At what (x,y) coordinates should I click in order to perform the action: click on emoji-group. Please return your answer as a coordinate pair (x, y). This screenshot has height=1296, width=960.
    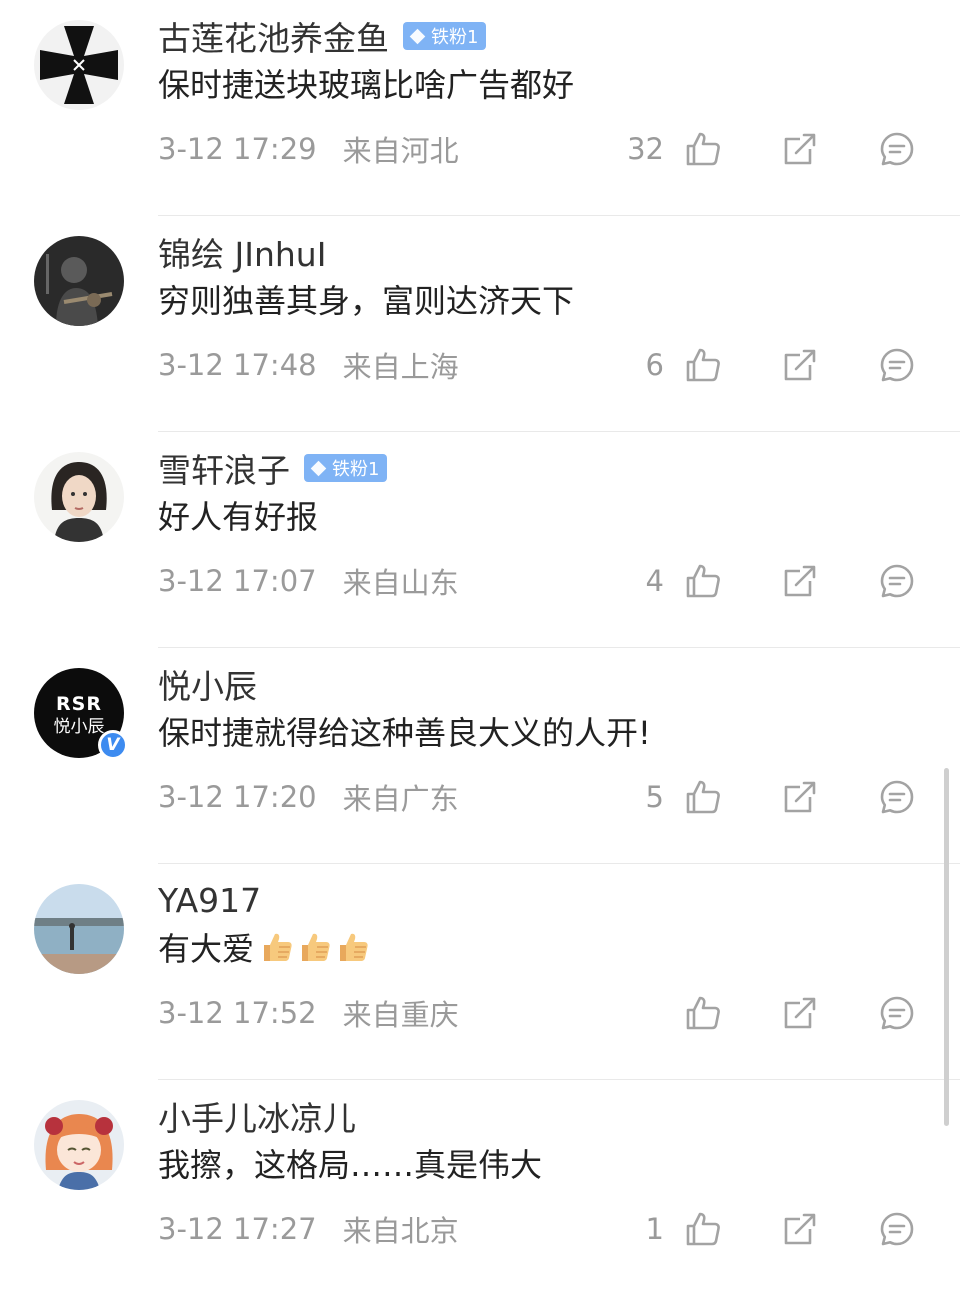
    Looking at the image, I should click on (315, 947).